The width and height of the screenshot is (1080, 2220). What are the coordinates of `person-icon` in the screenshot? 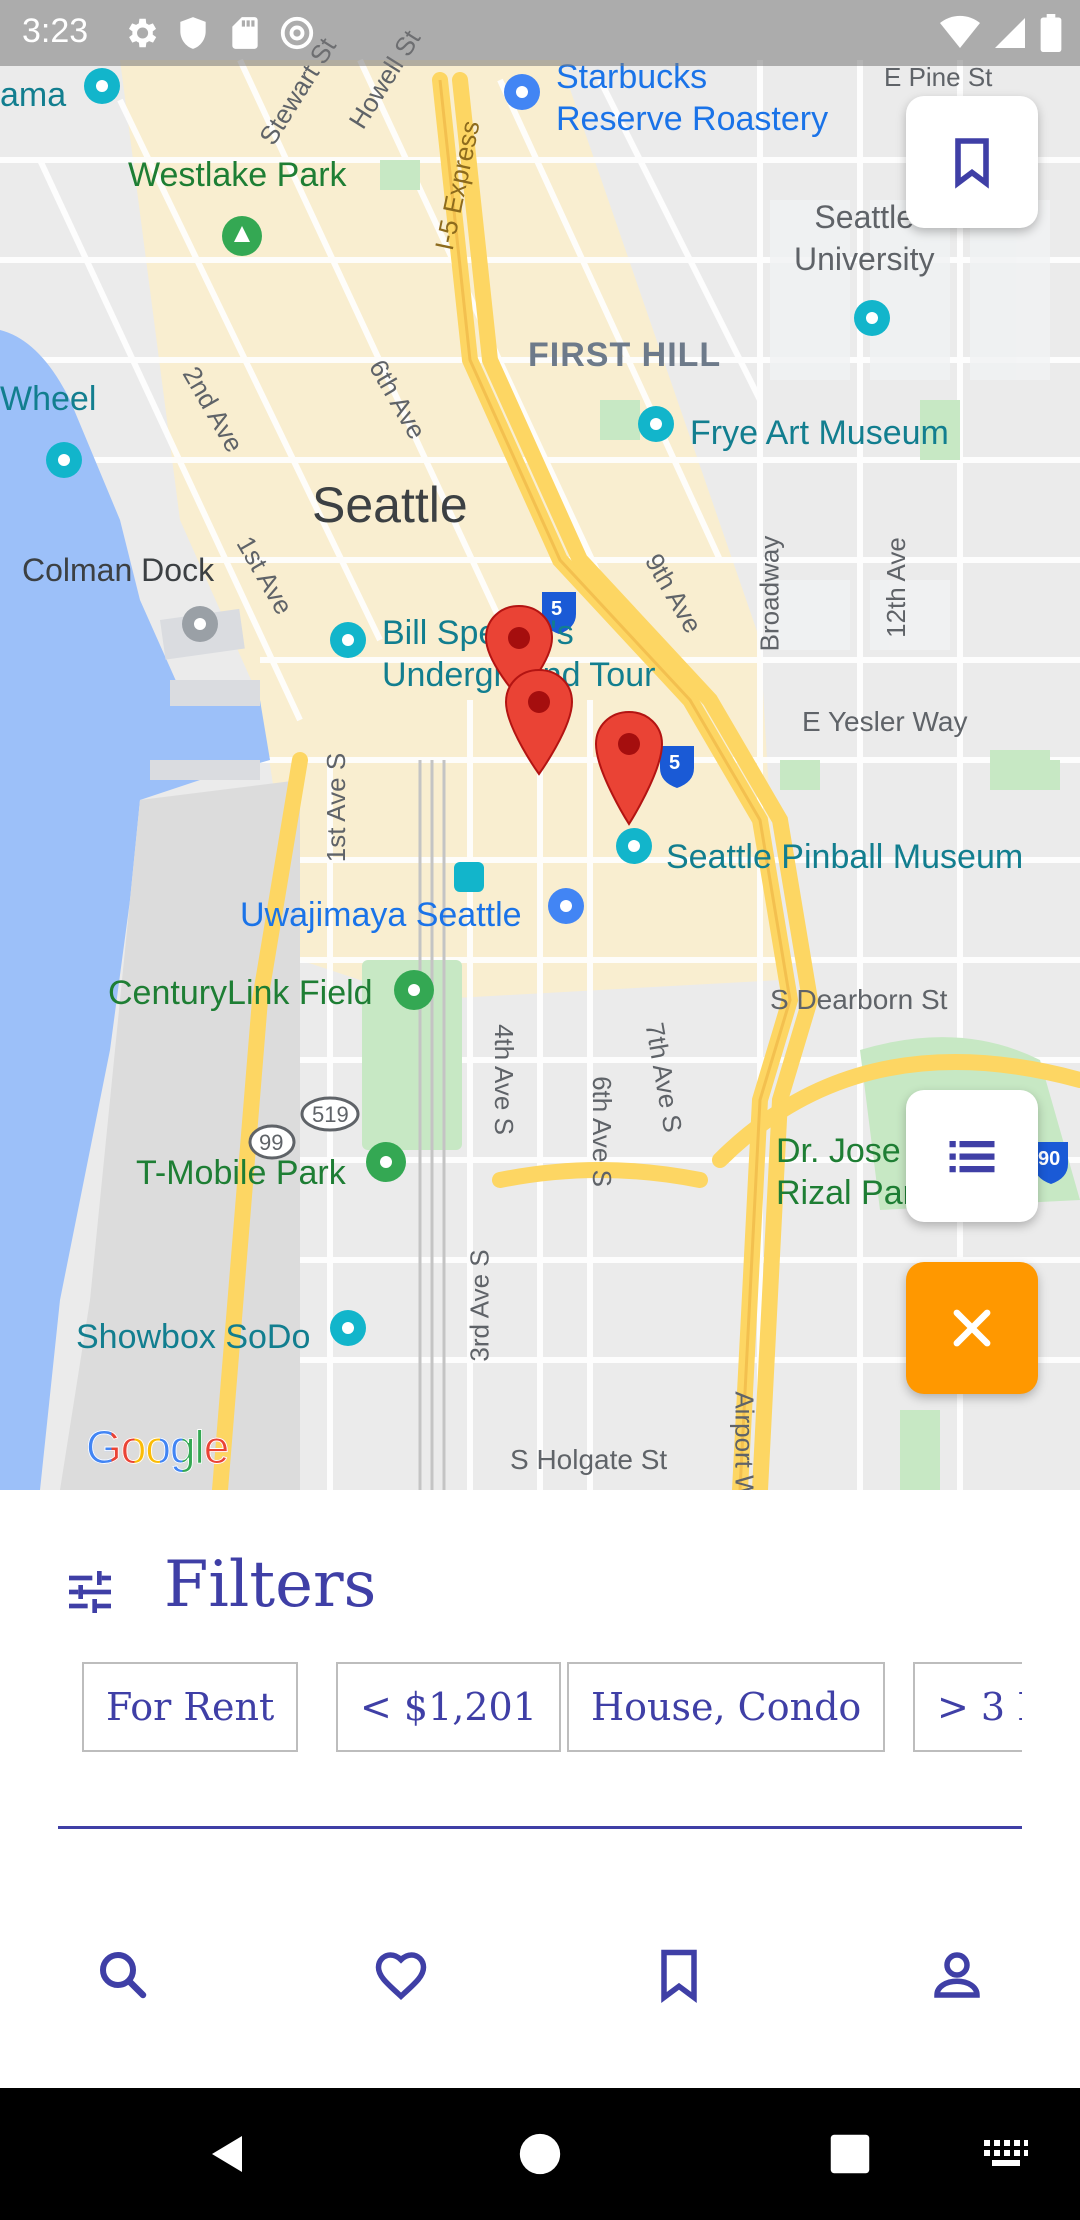 It's located at (957, 1975).